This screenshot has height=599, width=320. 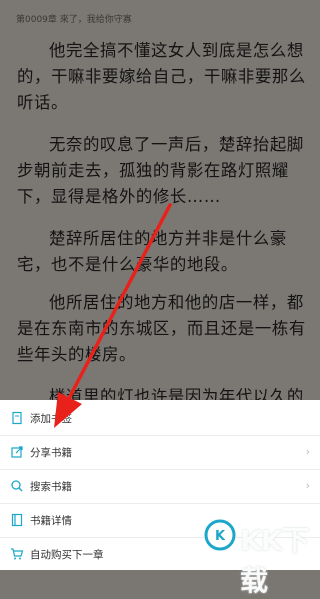 What do you see at coordinates (17, 452) in the screenshot?
I see `share-icon` at bounding box center [17, 452].